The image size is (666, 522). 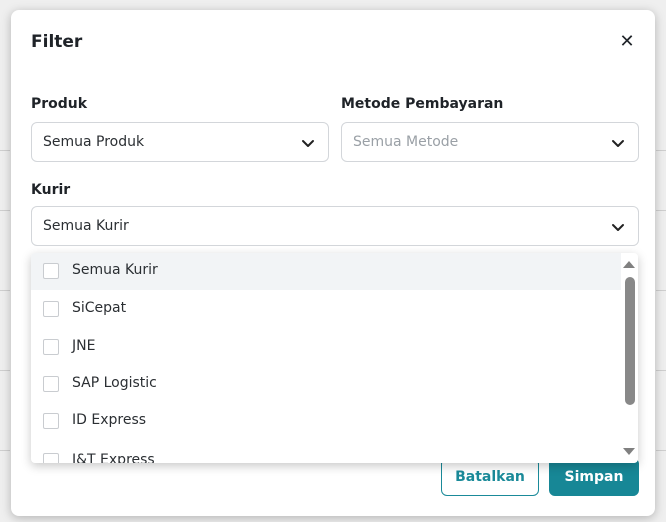 What do you see at coordinates (326, 384) in the screenshot?
I see `kurir-option: SAP Logistic` at bounding box center [326, 384].